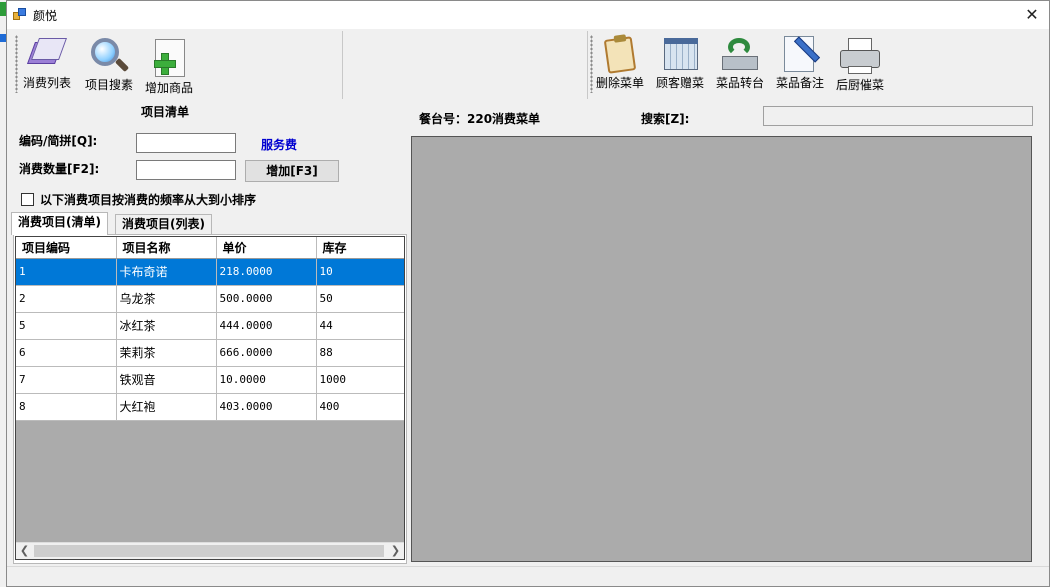 This screenshot has width=1050, height=587. Describe the element at coordinates (898, 116) in the screenshot. I see `search-input` at that location.